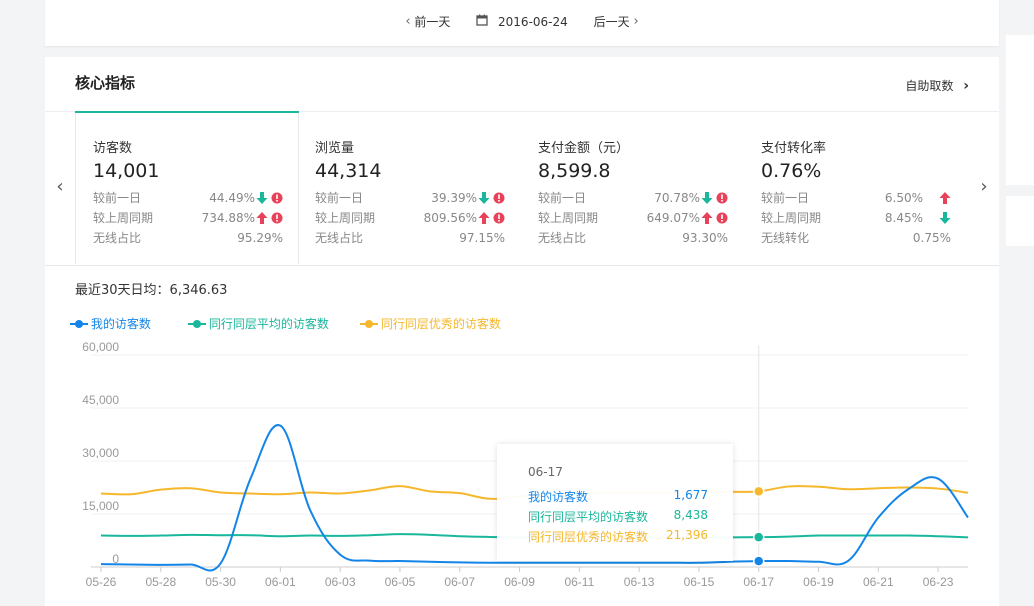 The image size is (1034, 606). What do you see at coordinates (687, 535) in the screenshot?
I see `tooltip-value: 21,396` at bounding box center [687, 535].